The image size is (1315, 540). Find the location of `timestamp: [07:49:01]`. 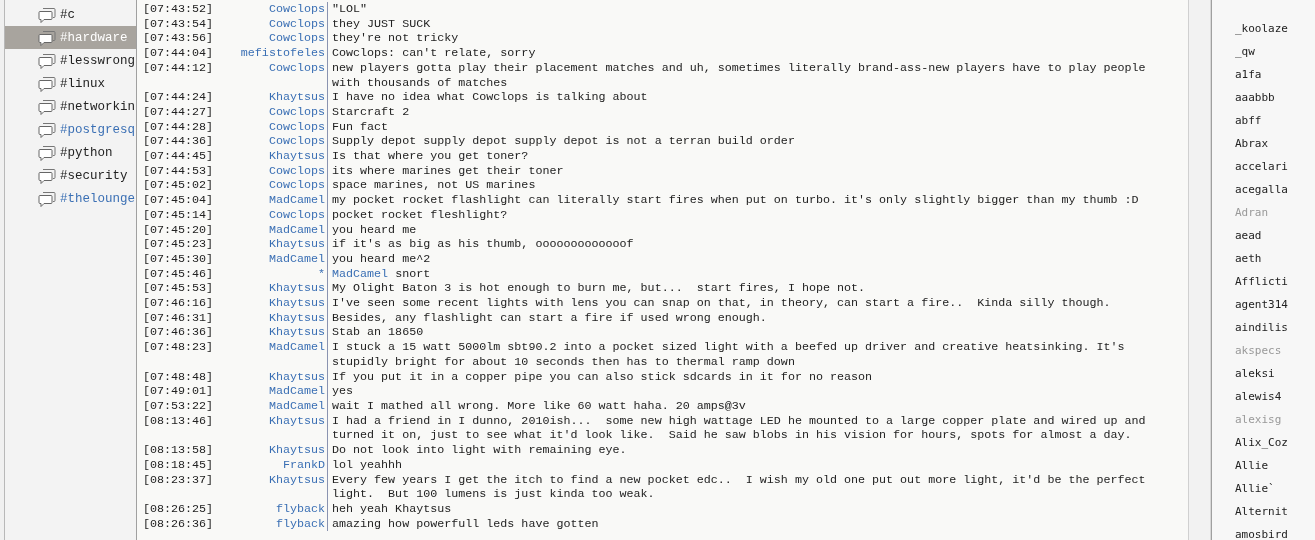

timestamp: [07:49:01] is located at coordinates (178, 391).